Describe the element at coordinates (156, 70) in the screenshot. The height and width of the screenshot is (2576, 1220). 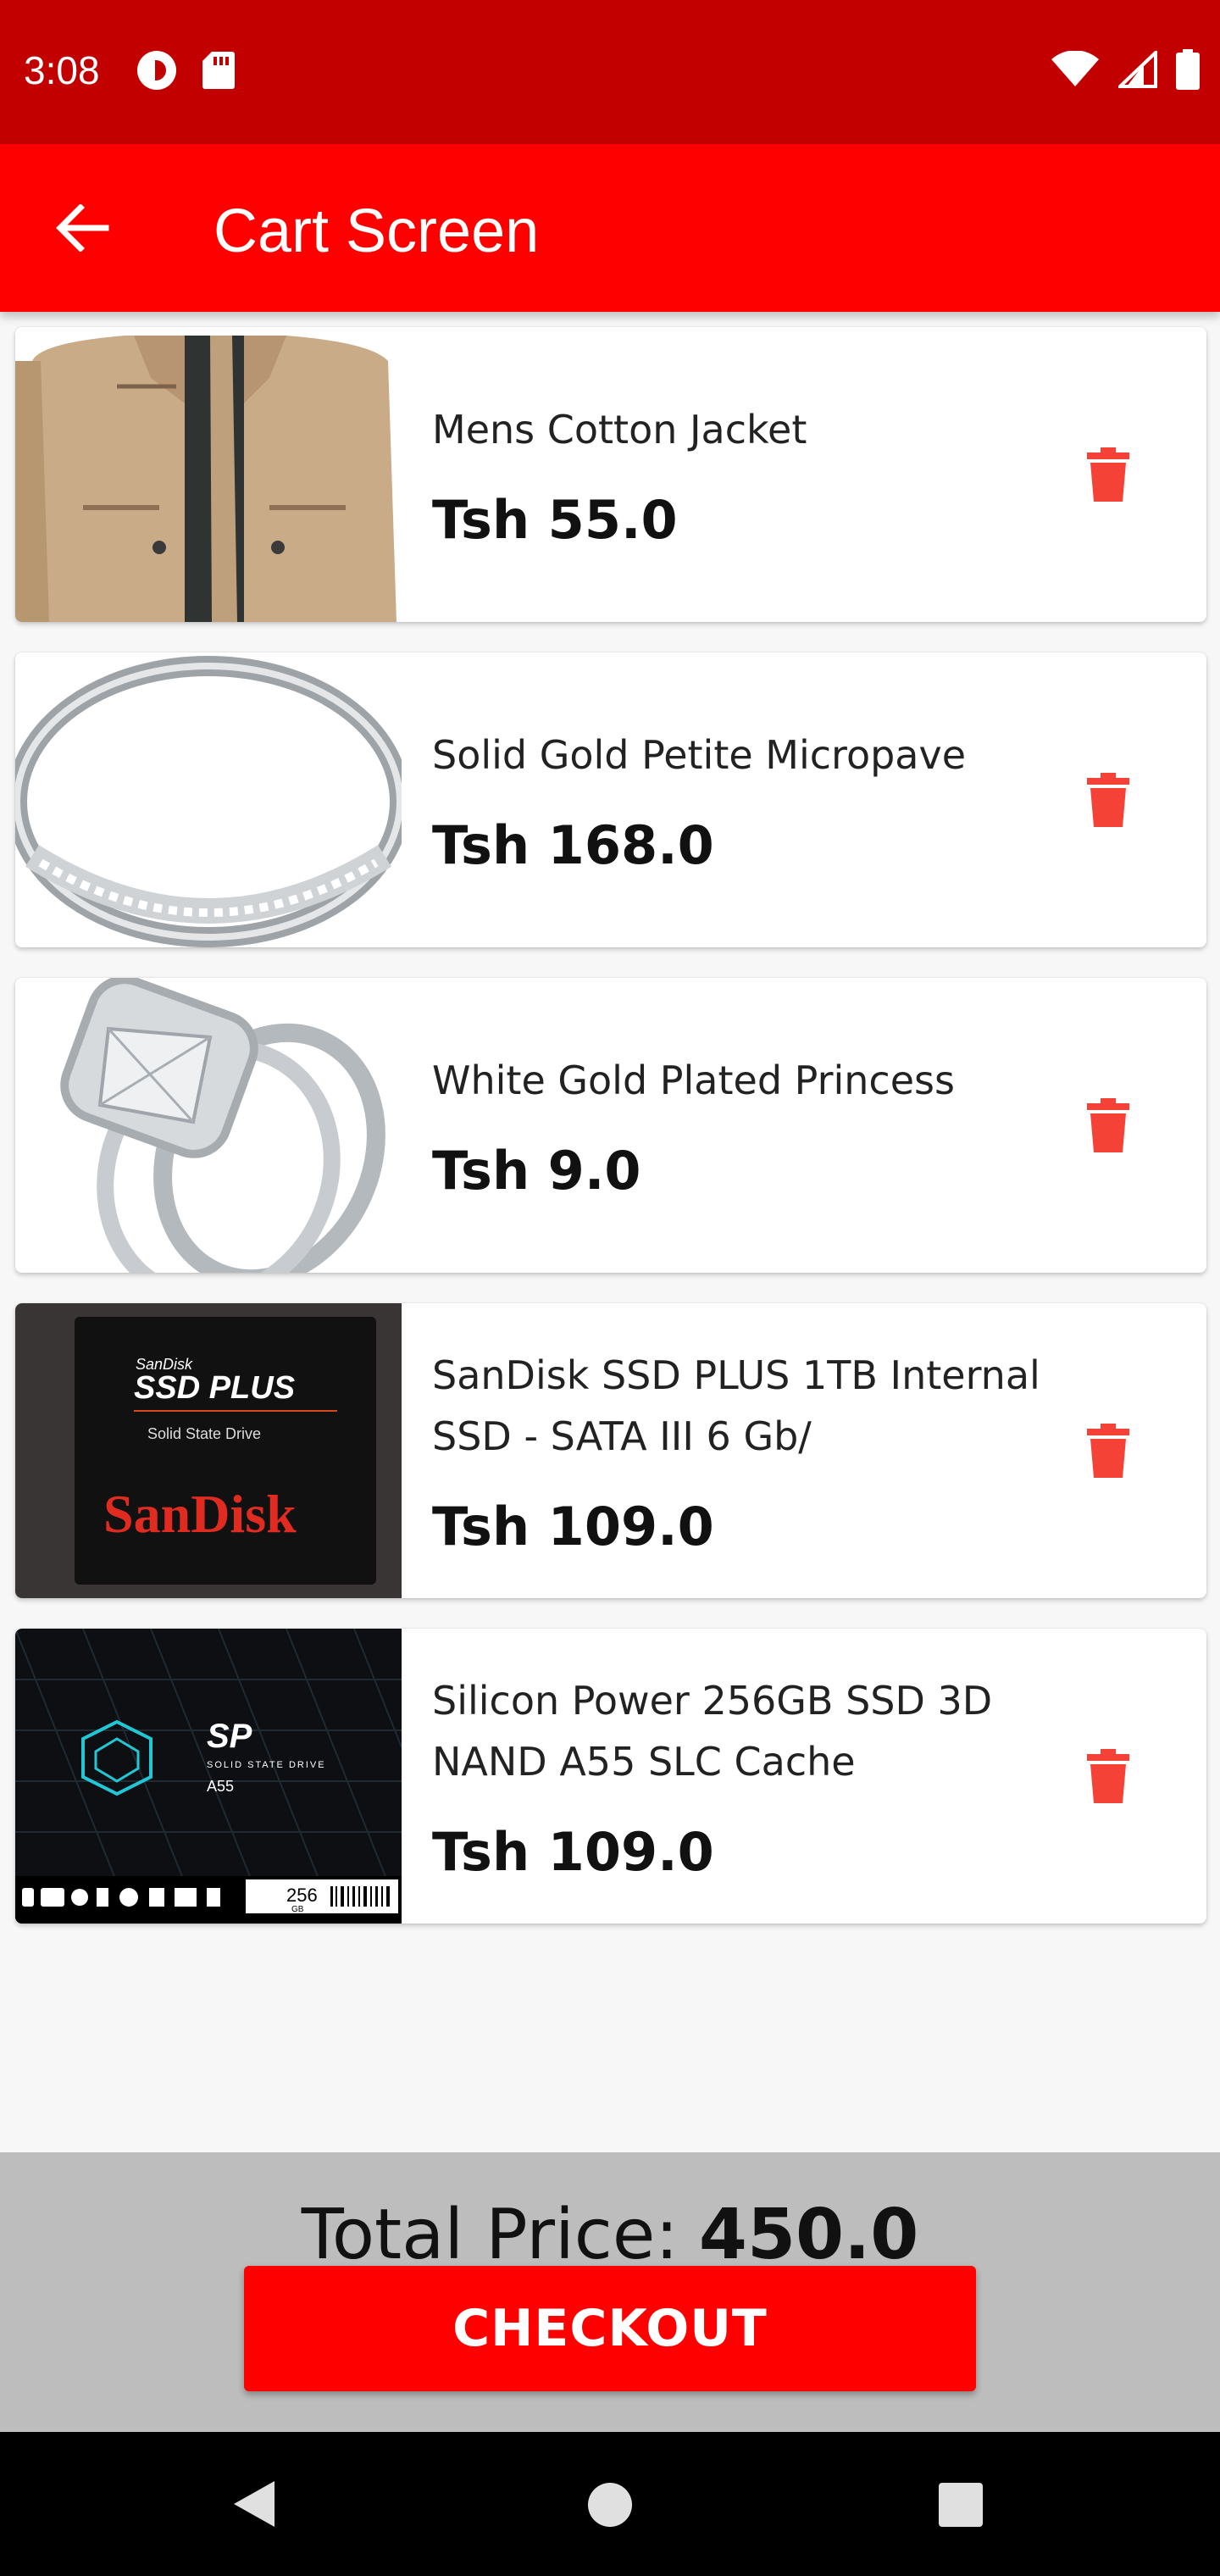
I see `pocket-casts-icon` at that location.